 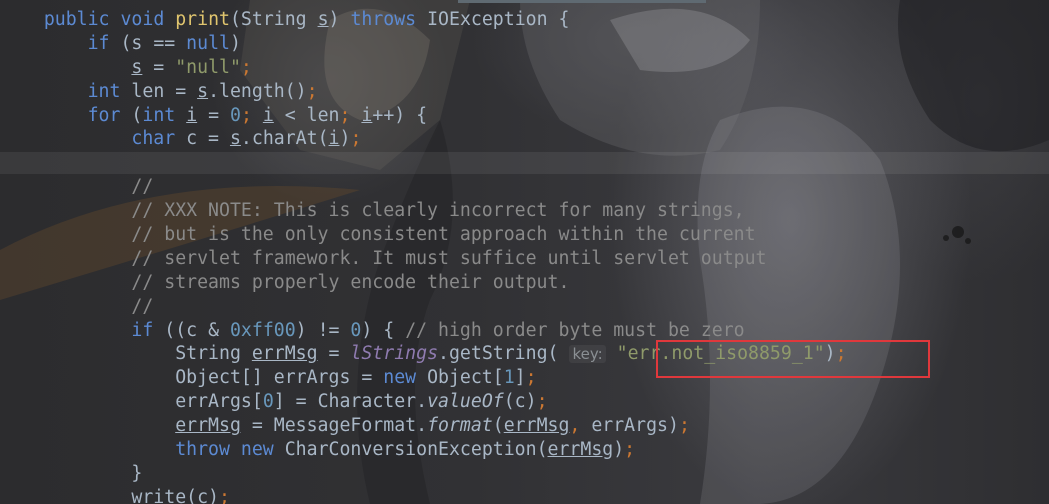 I want to click on code-token: .charAt(, so click(x=284, y=139).